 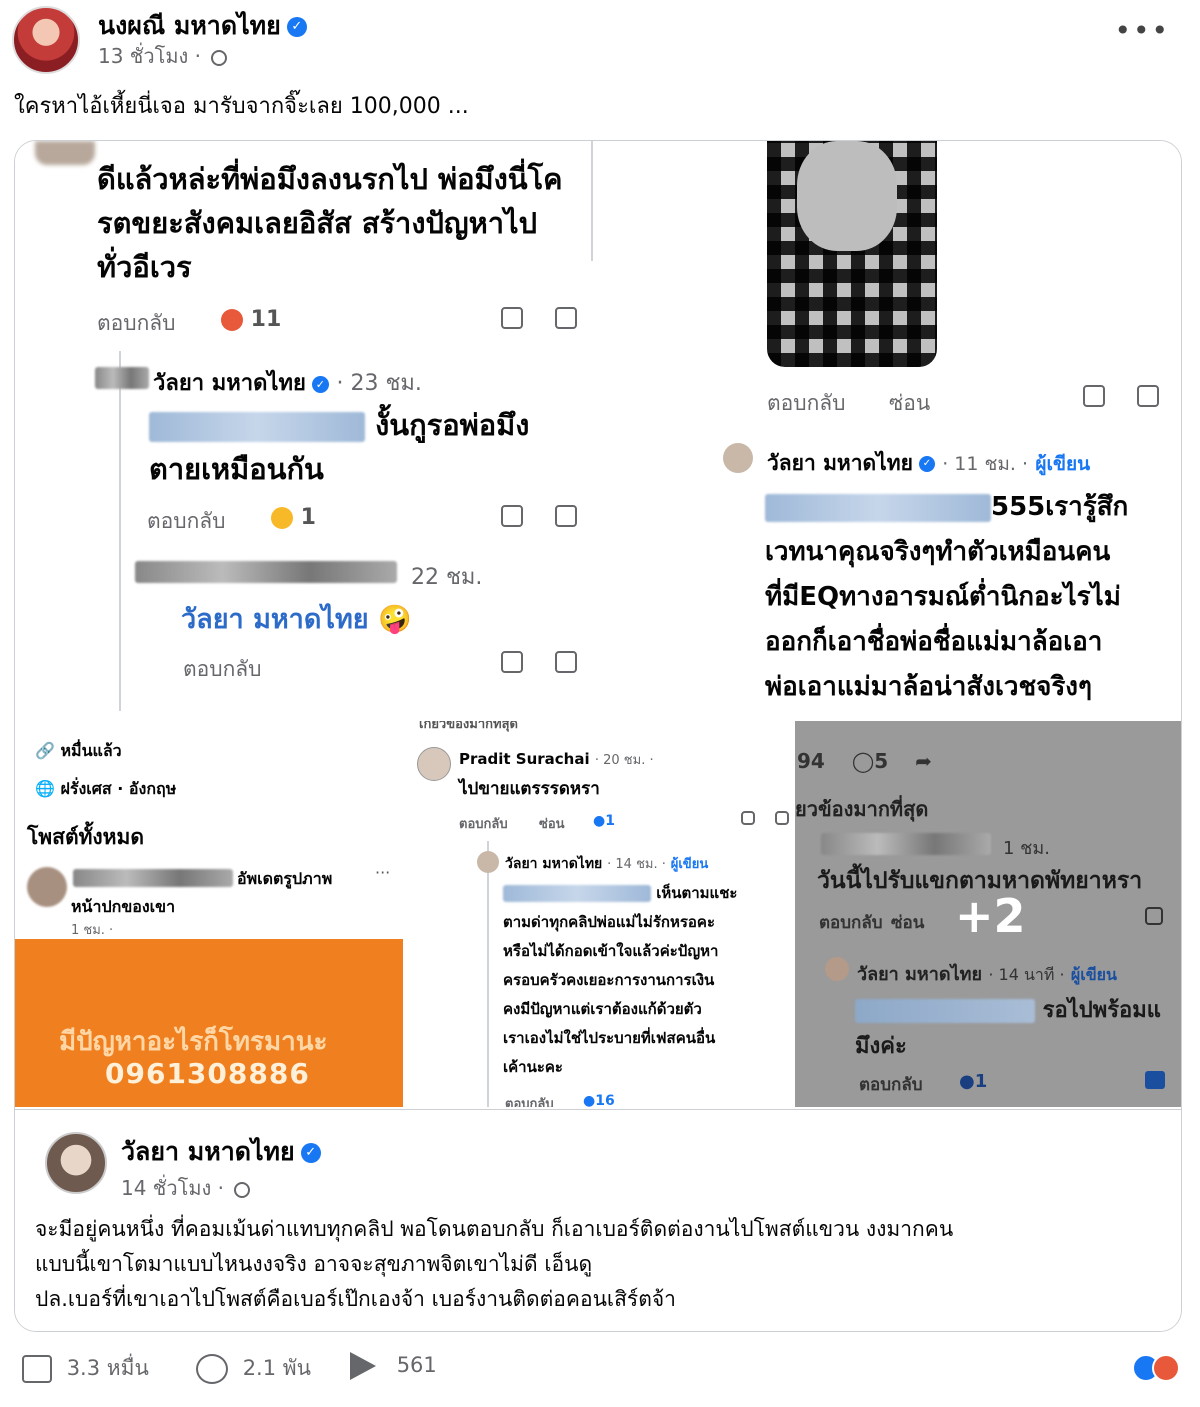 I want to click on reply-text: งั้นกูรอพ่อมึง ตายเหมือนกัน, so click(x=409, y=447).